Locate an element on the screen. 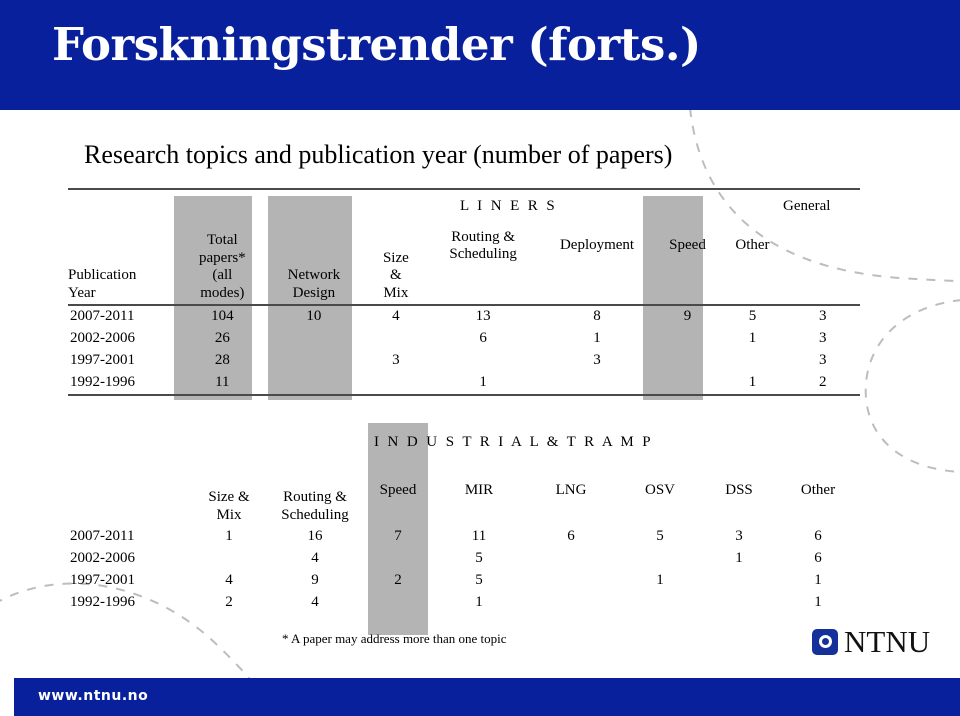 The width and height of the screenshot is (960, 716). footer-url: www.ntnu.no is located at coordinates (93, 696).